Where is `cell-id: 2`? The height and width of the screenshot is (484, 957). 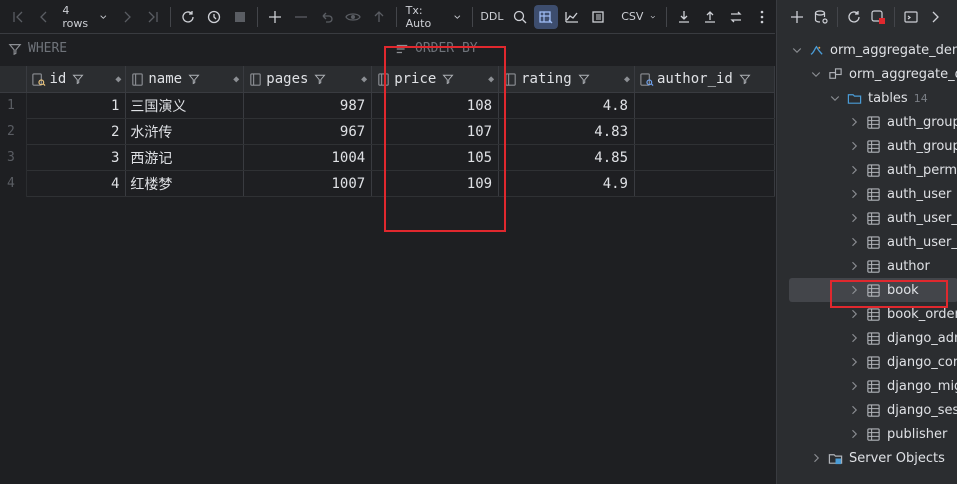 cell-id: 2 is located at coordinates (76, 131).